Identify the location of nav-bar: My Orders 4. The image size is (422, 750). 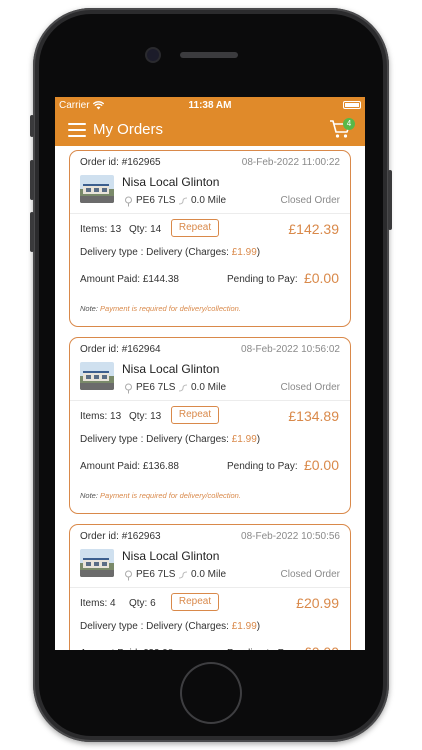
(210, 130).